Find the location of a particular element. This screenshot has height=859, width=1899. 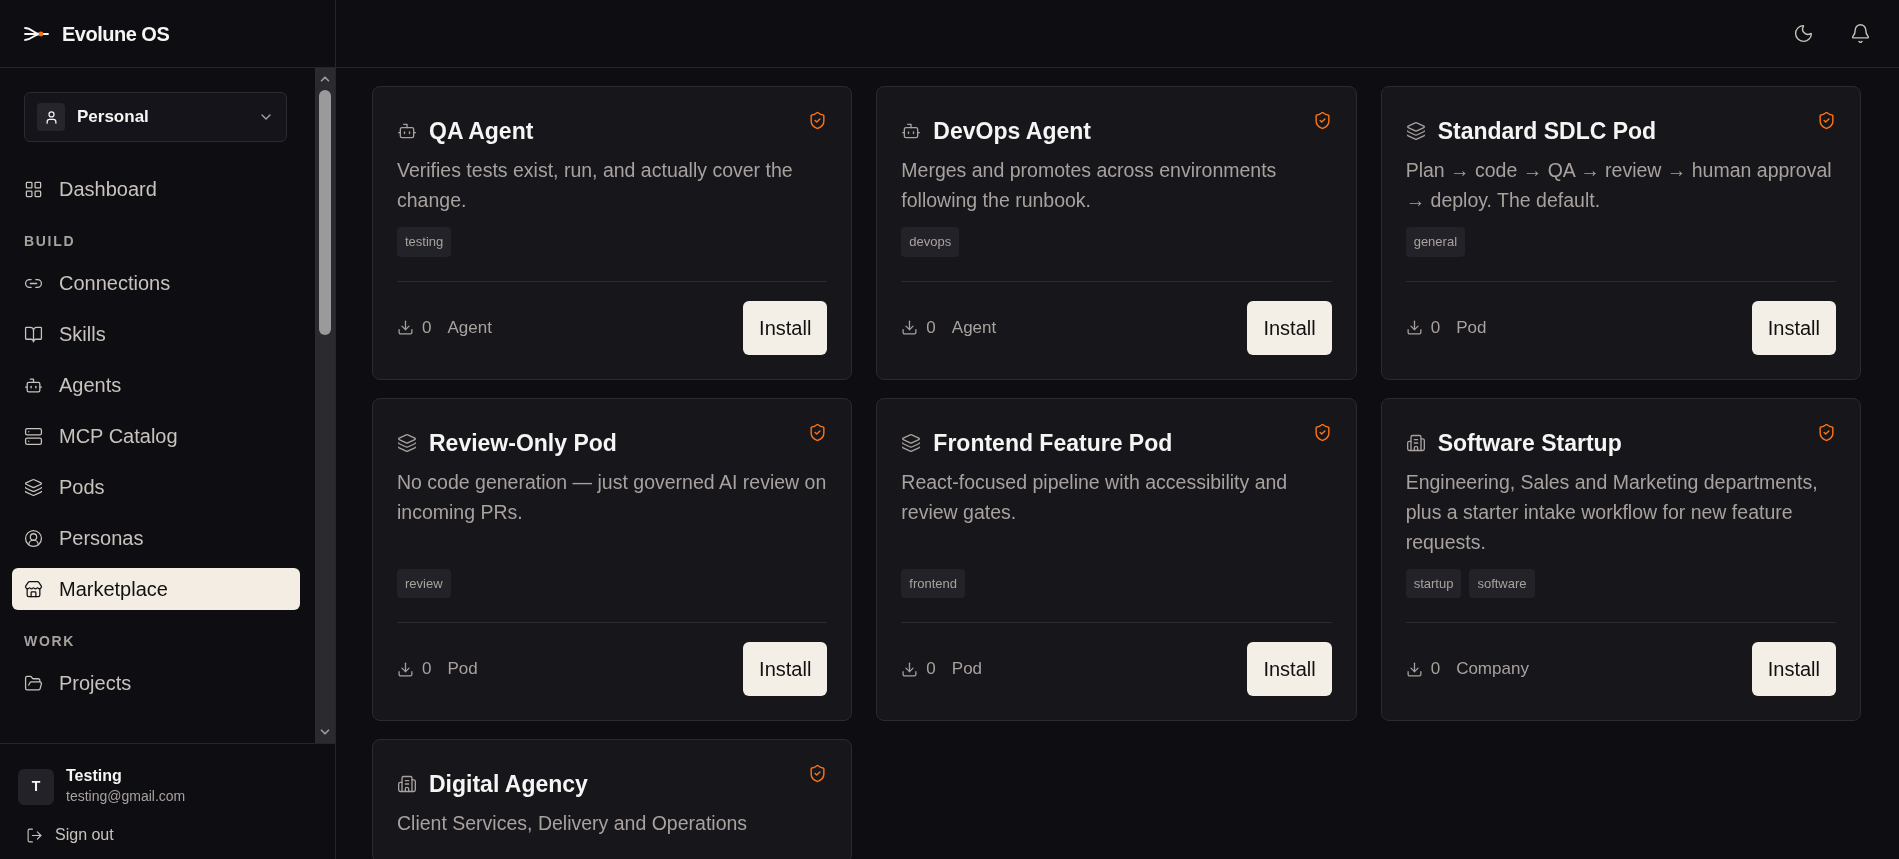

card-title: Digital Agency is located at coordinates (508, 784).